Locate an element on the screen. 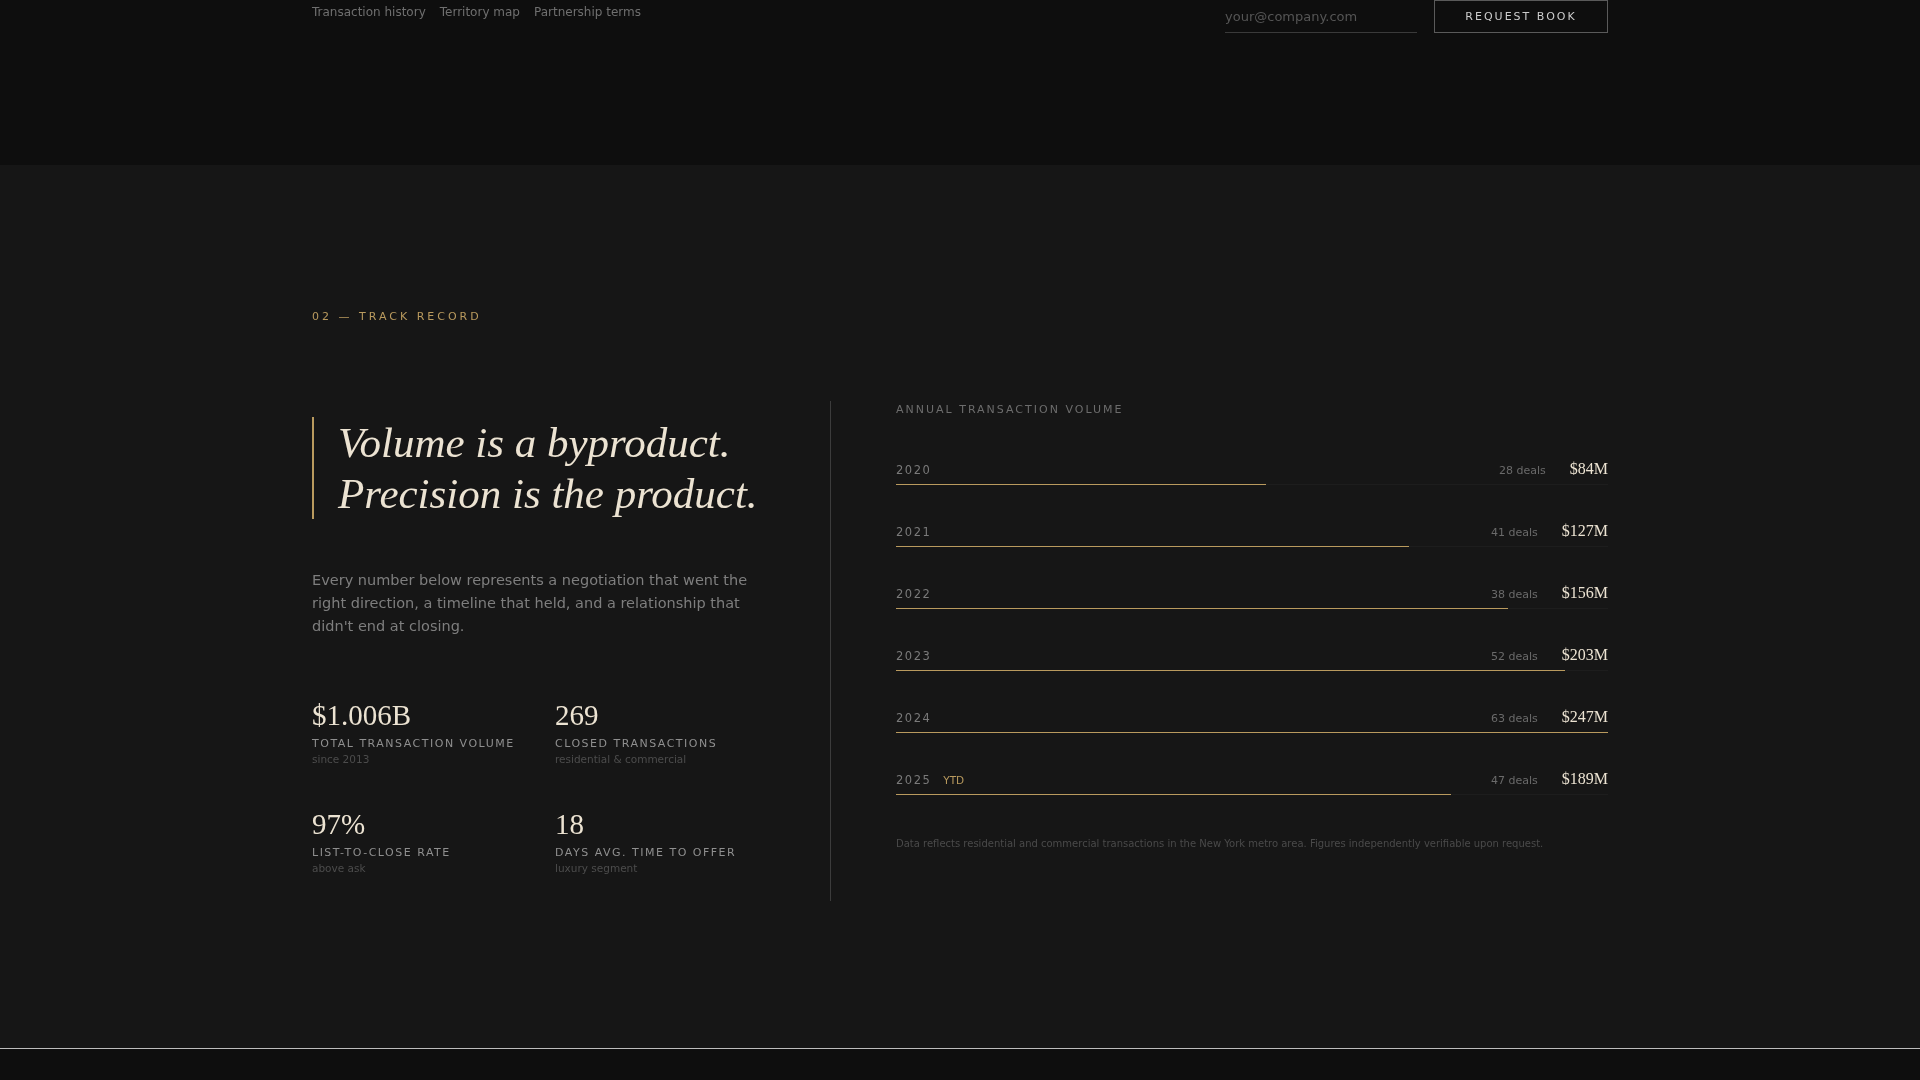 The image size is (1920, 1080). stat-label: DAYS AVG. TIME TO OFFER is located at coordinates (646, 852).